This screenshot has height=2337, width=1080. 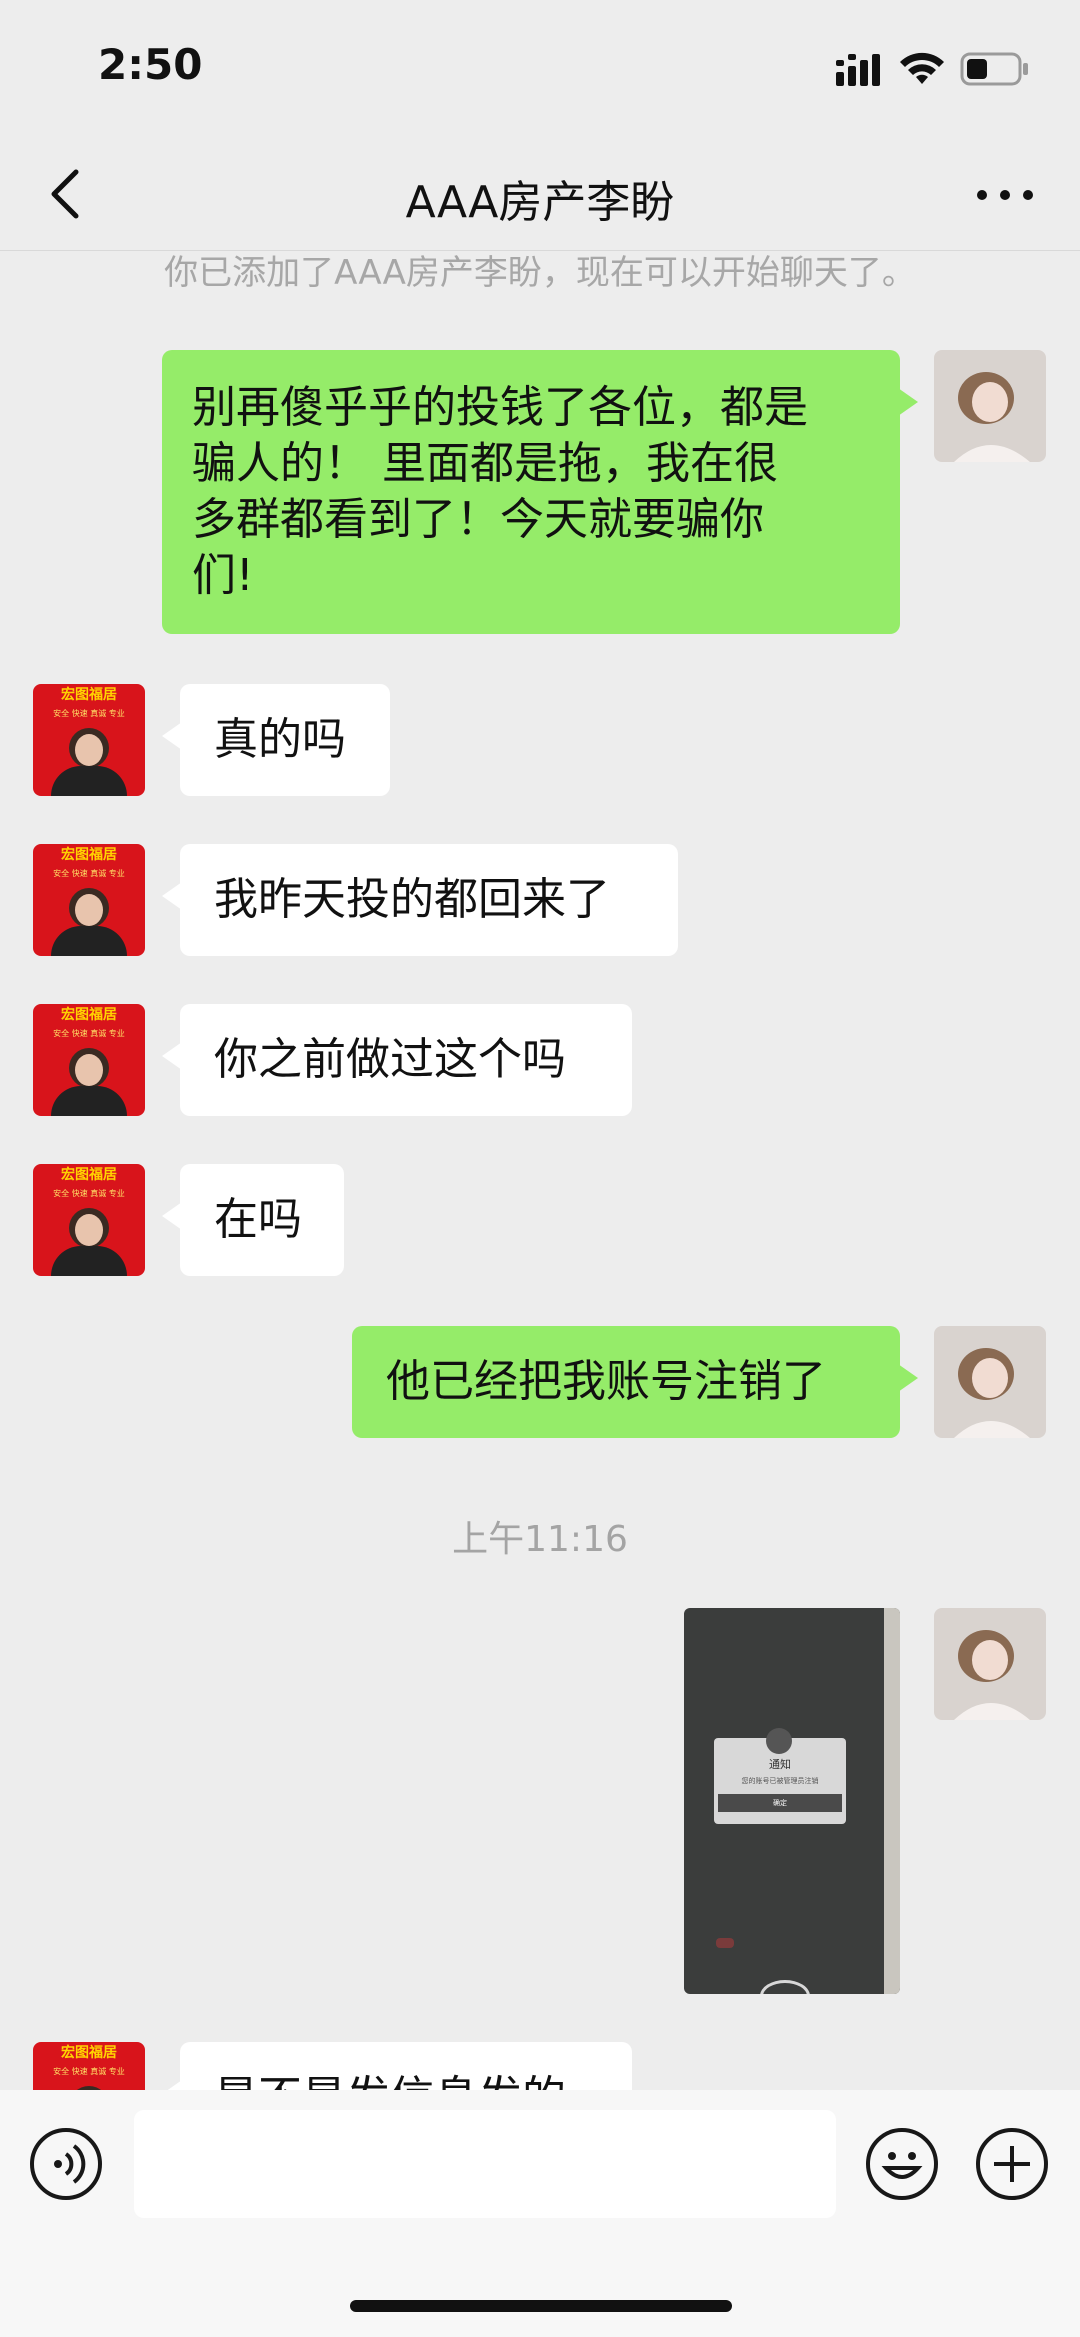 What do you see at coordinates (725, 1943) in the screenshot?
I see `photo-detail` at bounding box center [725, 1943].